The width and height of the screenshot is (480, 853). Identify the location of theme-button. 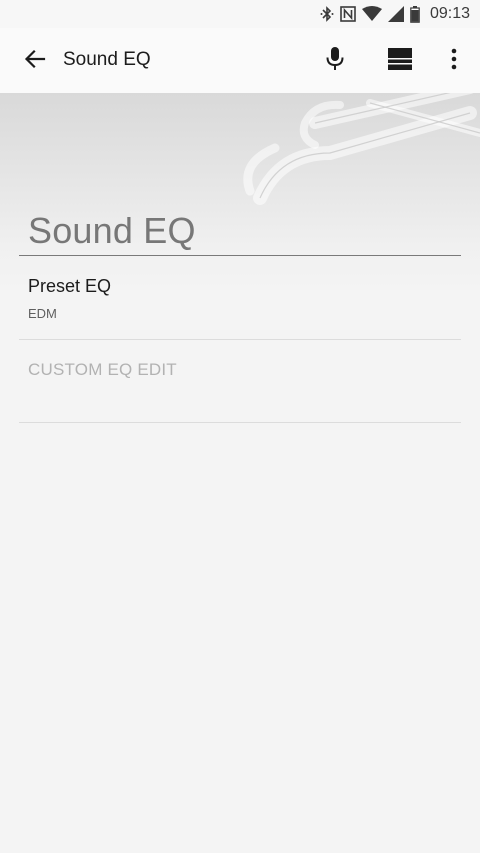
(400, 61).